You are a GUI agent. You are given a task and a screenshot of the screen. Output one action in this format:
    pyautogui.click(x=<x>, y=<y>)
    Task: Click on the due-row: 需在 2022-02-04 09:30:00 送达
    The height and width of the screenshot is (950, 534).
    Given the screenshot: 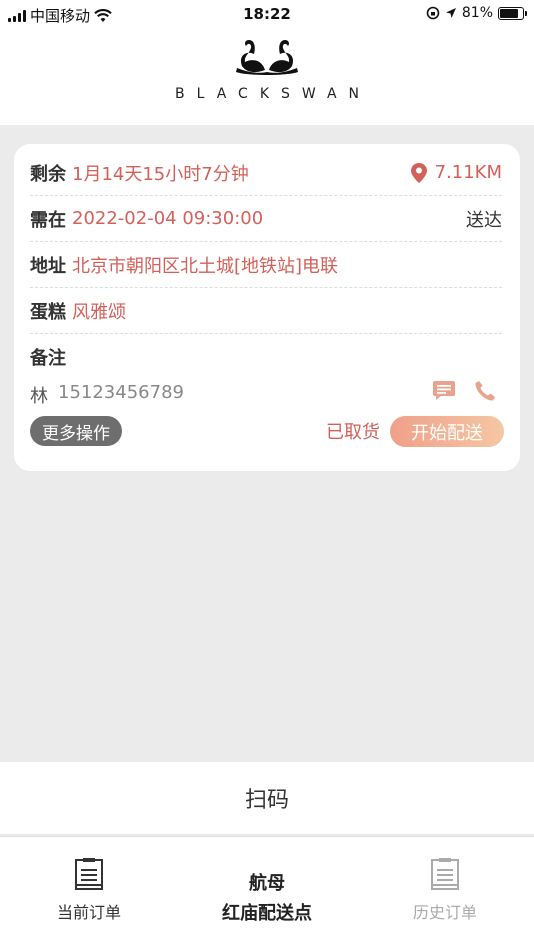 What is the action you would take?
    pyautogui.click(x=266, y=219)
    